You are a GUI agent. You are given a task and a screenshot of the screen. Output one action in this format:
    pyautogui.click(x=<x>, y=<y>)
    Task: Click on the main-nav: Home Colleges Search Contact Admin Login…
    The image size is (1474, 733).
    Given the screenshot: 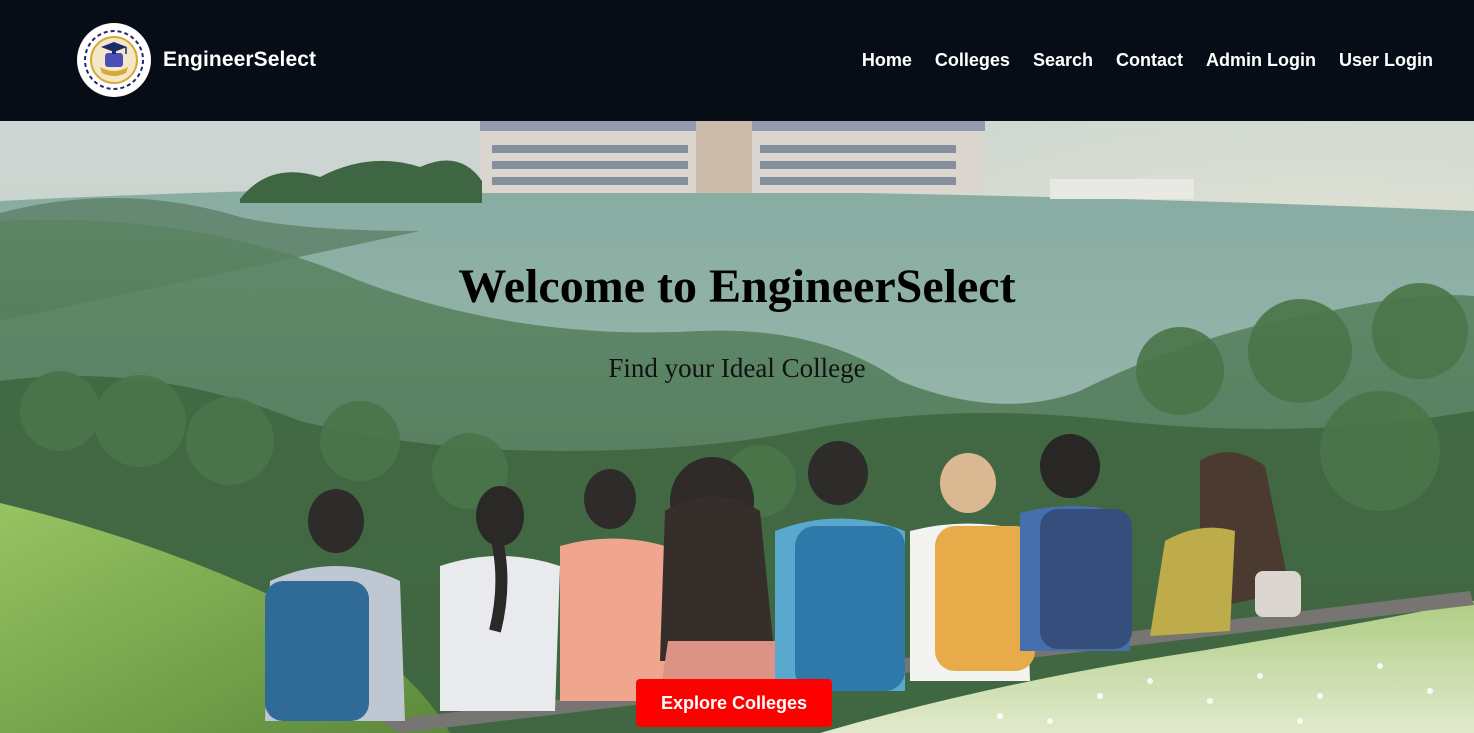 What is the action you would take?
    pyautogui.click(x=1147, y=60)
    